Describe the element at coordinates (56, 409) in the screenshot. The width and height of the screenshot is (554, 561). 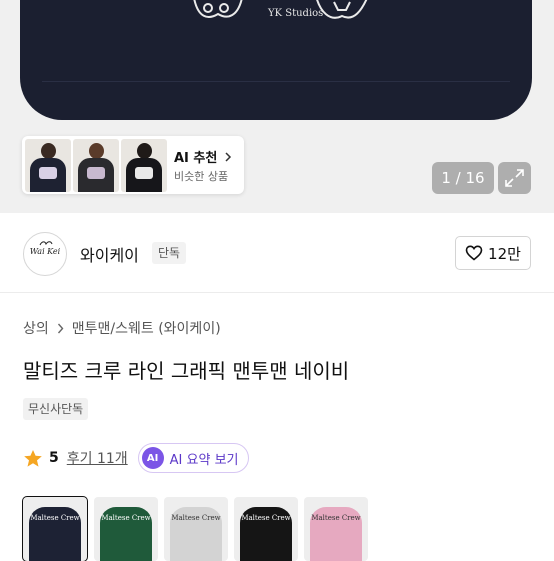
I see `exclusive-badge: 무신사단독` at that location.